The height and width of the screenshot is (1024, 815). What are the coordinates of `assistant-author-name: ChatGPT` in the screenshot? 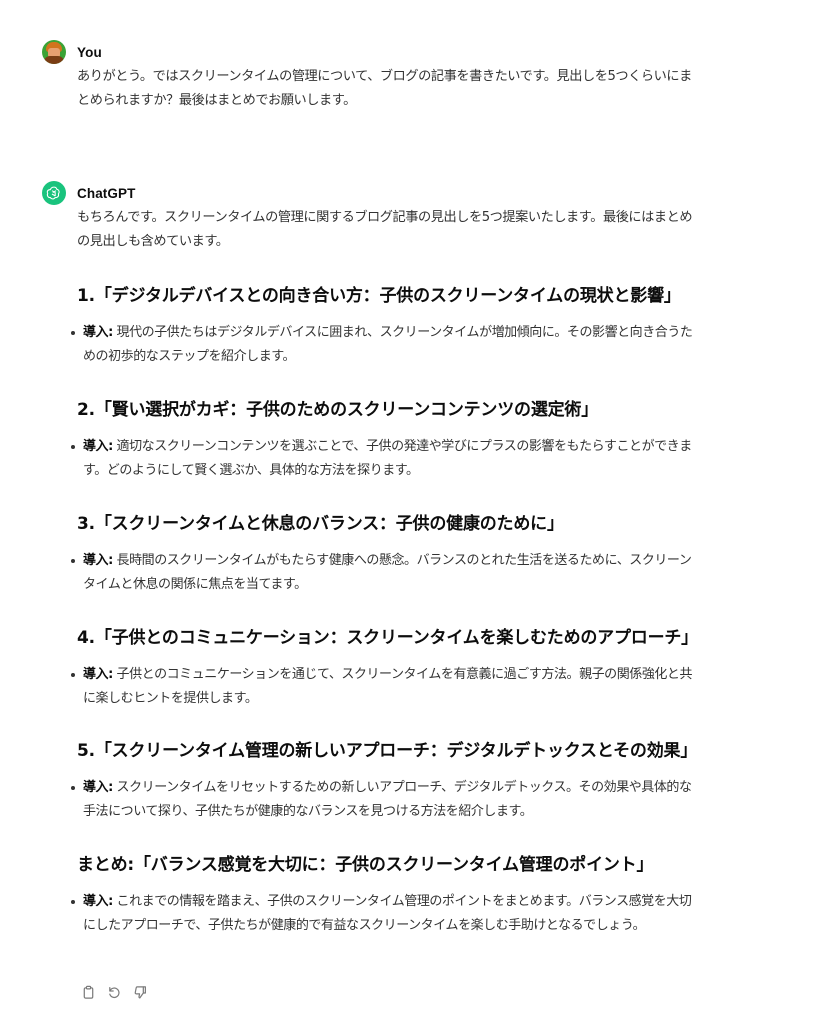 It's located at (106, 193).